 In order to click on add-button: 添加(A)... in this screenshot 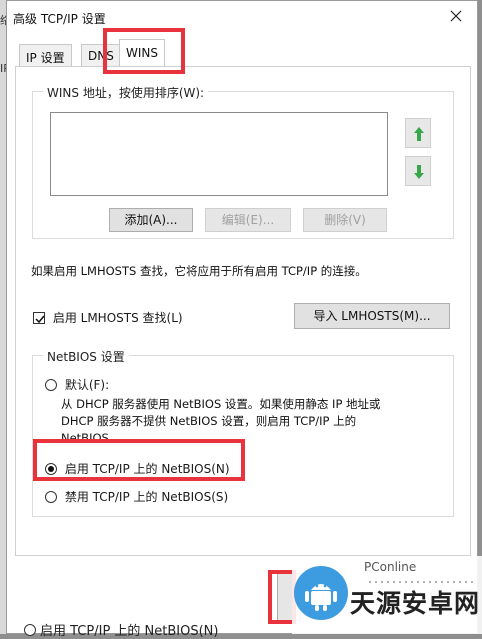, I will do `click(151, 220)`.